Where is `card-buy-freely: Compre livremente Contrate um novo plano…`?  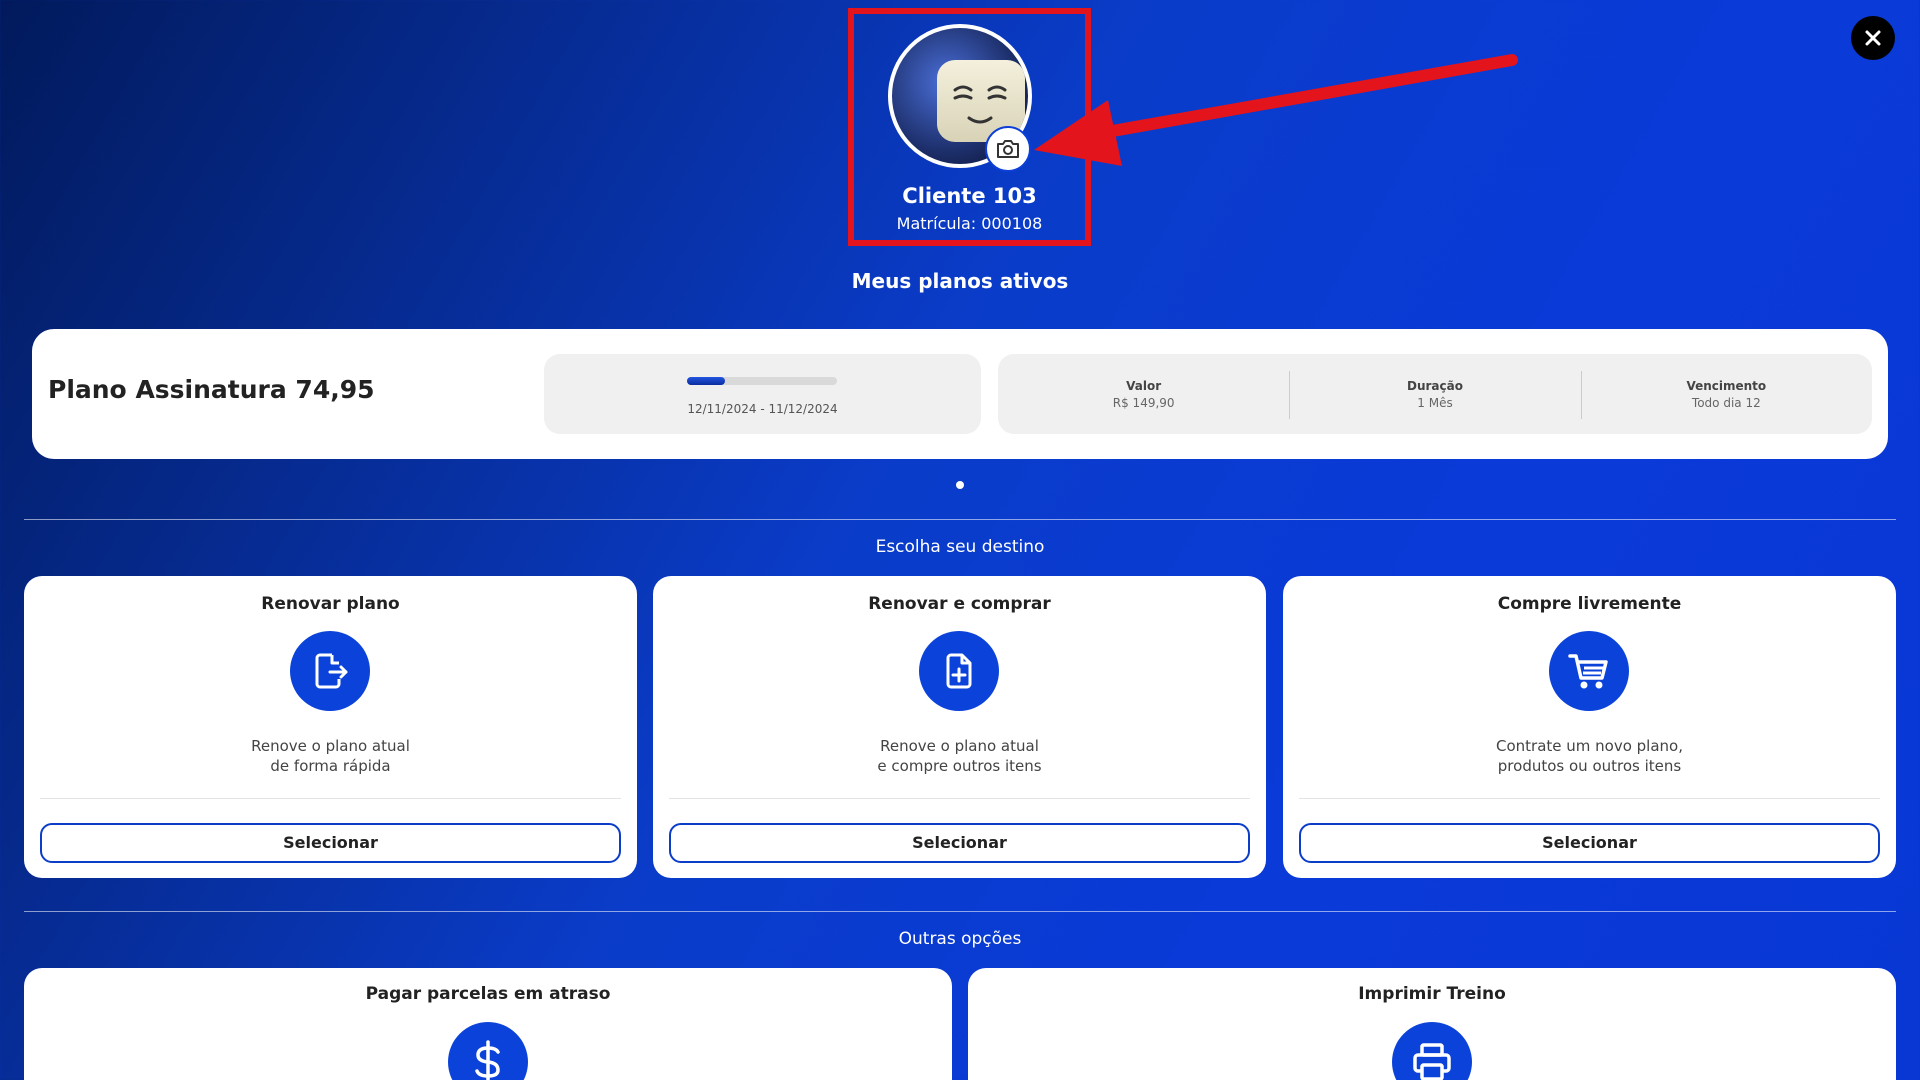
card-buy-freely: Compre livremente Contrate um novo plano… is located at coordinates (1589, 727).